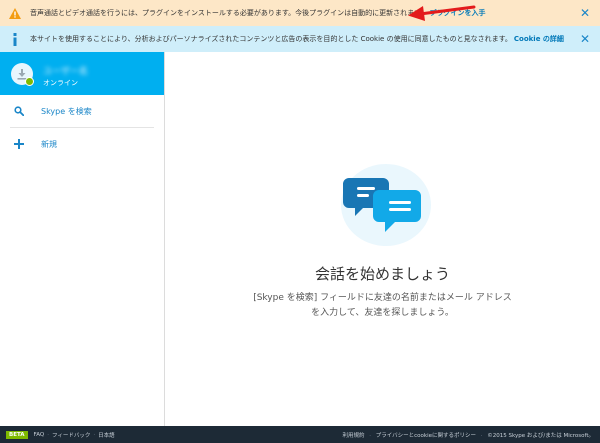 This screenshot has height=443, width=600. What do you see at coordinates (539, 39) in the screenshot?
I see `cookie-details-link: Cookie の詳細` at bounding box center [539, 39].